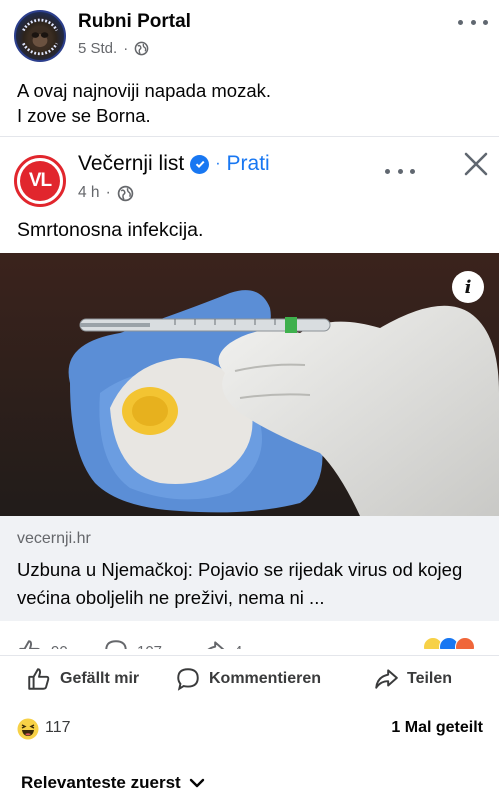 The width and height of the screenshot is (499, 800). Describe the element at coordinates (54, 538) in the screenshot. I see `link-domain: vecernji.hr` at that location.